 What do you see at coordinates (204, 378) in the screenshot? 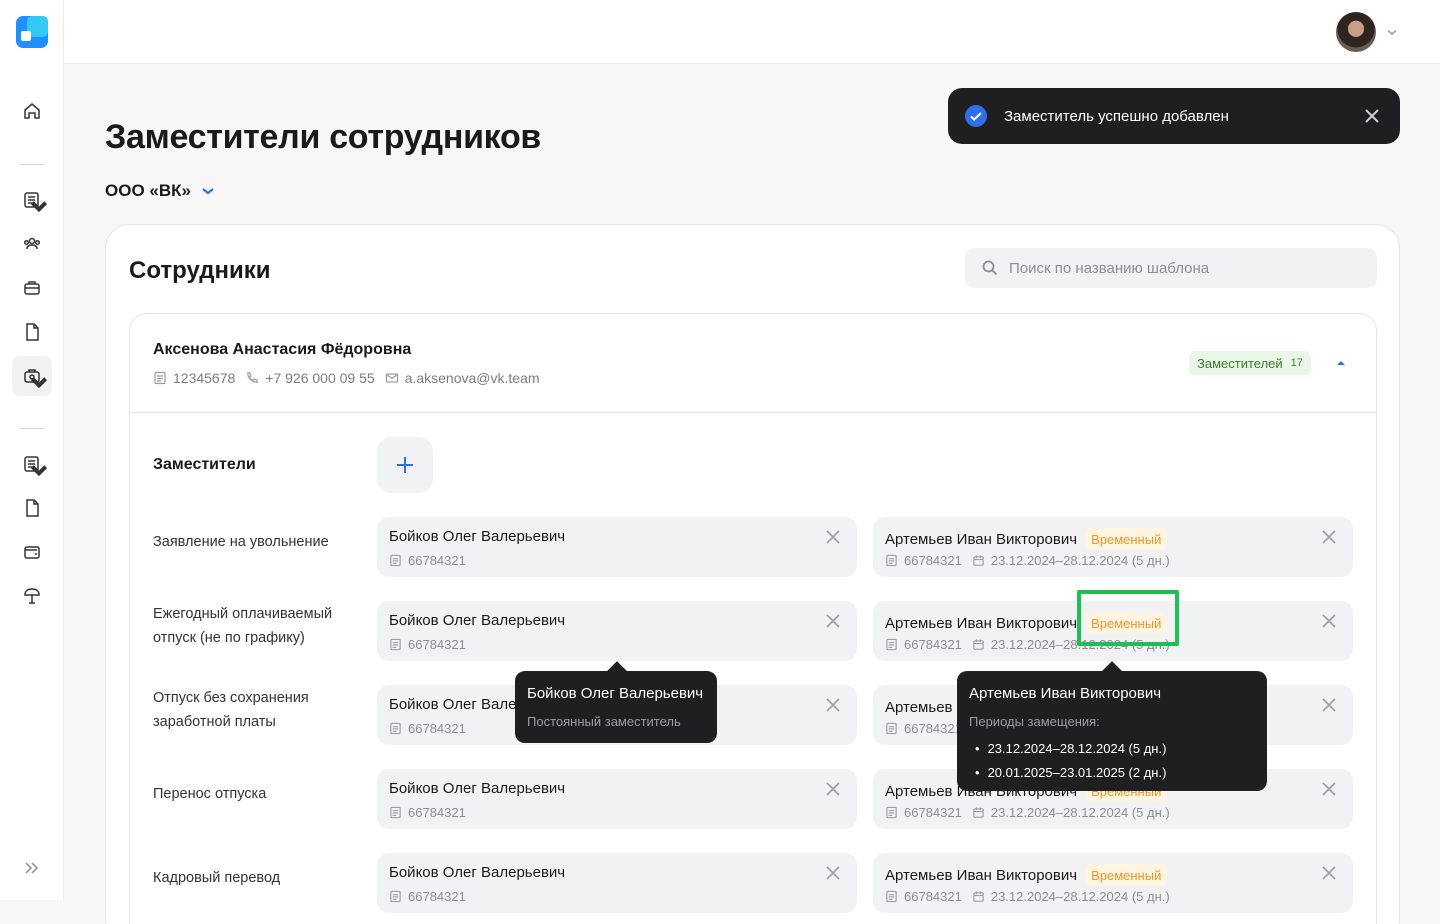
I see `employee-id: 12345678` at bounding box center [204, 378].